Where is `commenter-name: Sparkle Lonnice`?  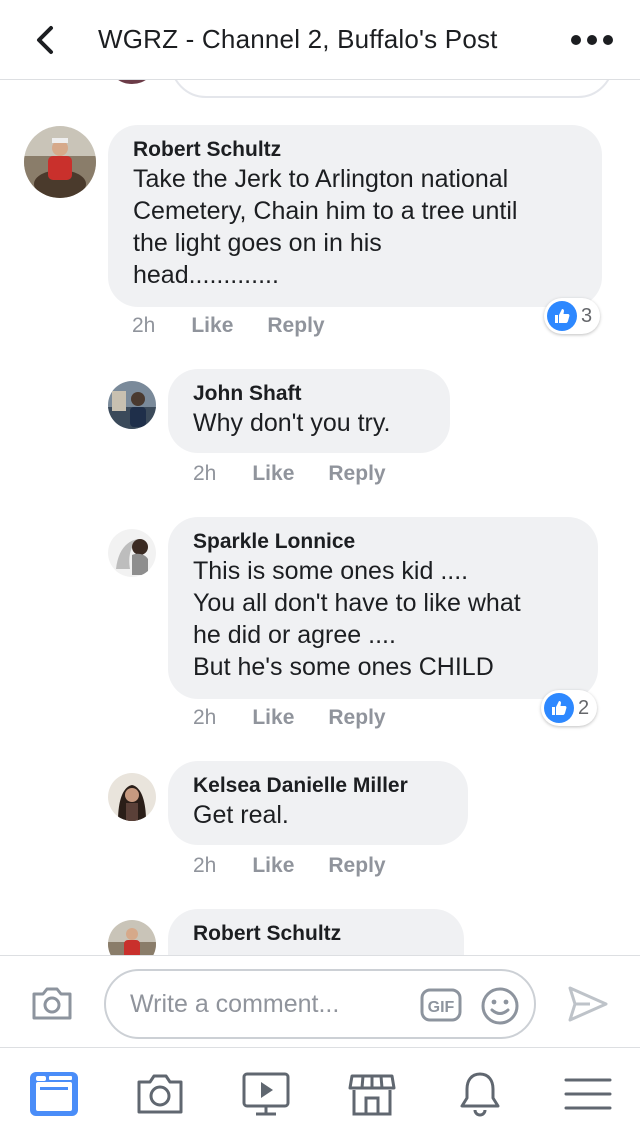
commenter-name: Sparkle Lonnice is located at coordinates (383, 542).